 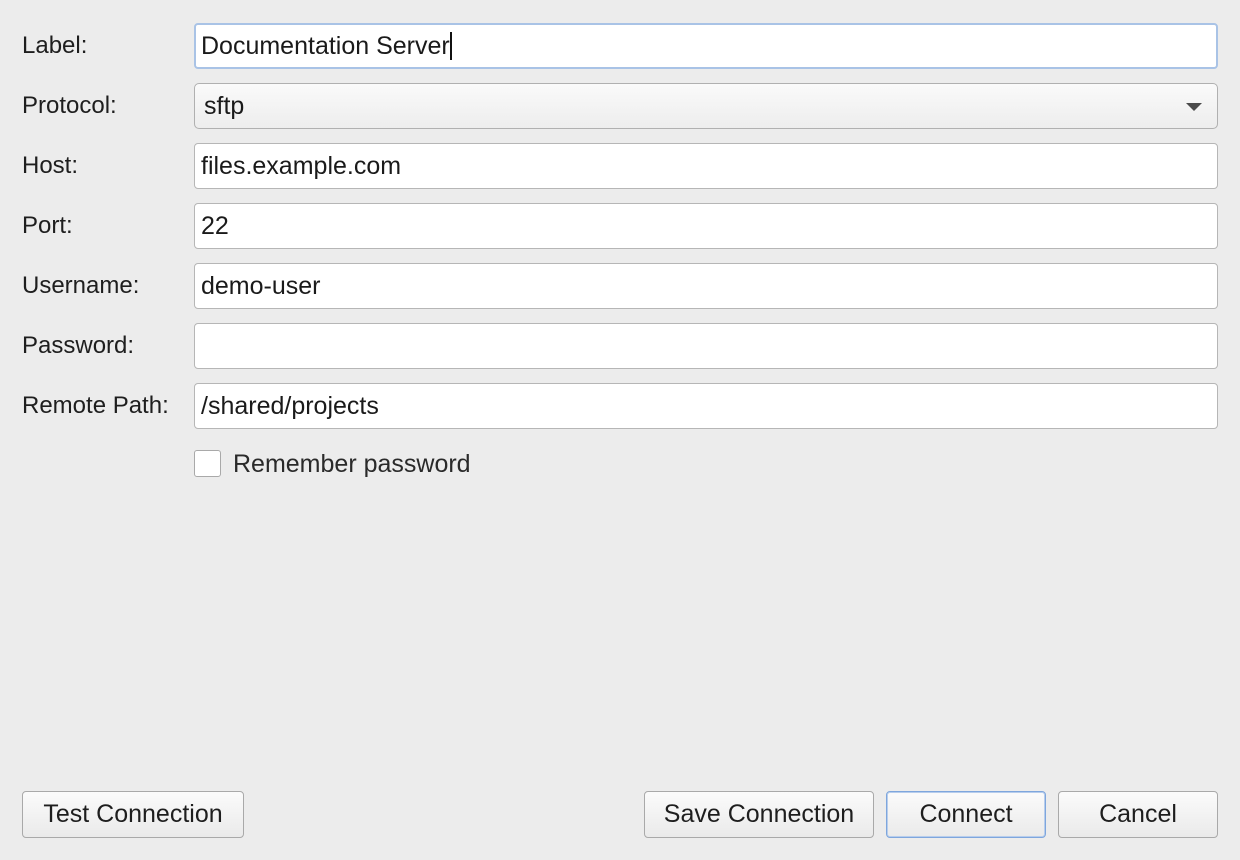 I want to click on remote-path-input: /shared/projects, so click(x=706, y=406).